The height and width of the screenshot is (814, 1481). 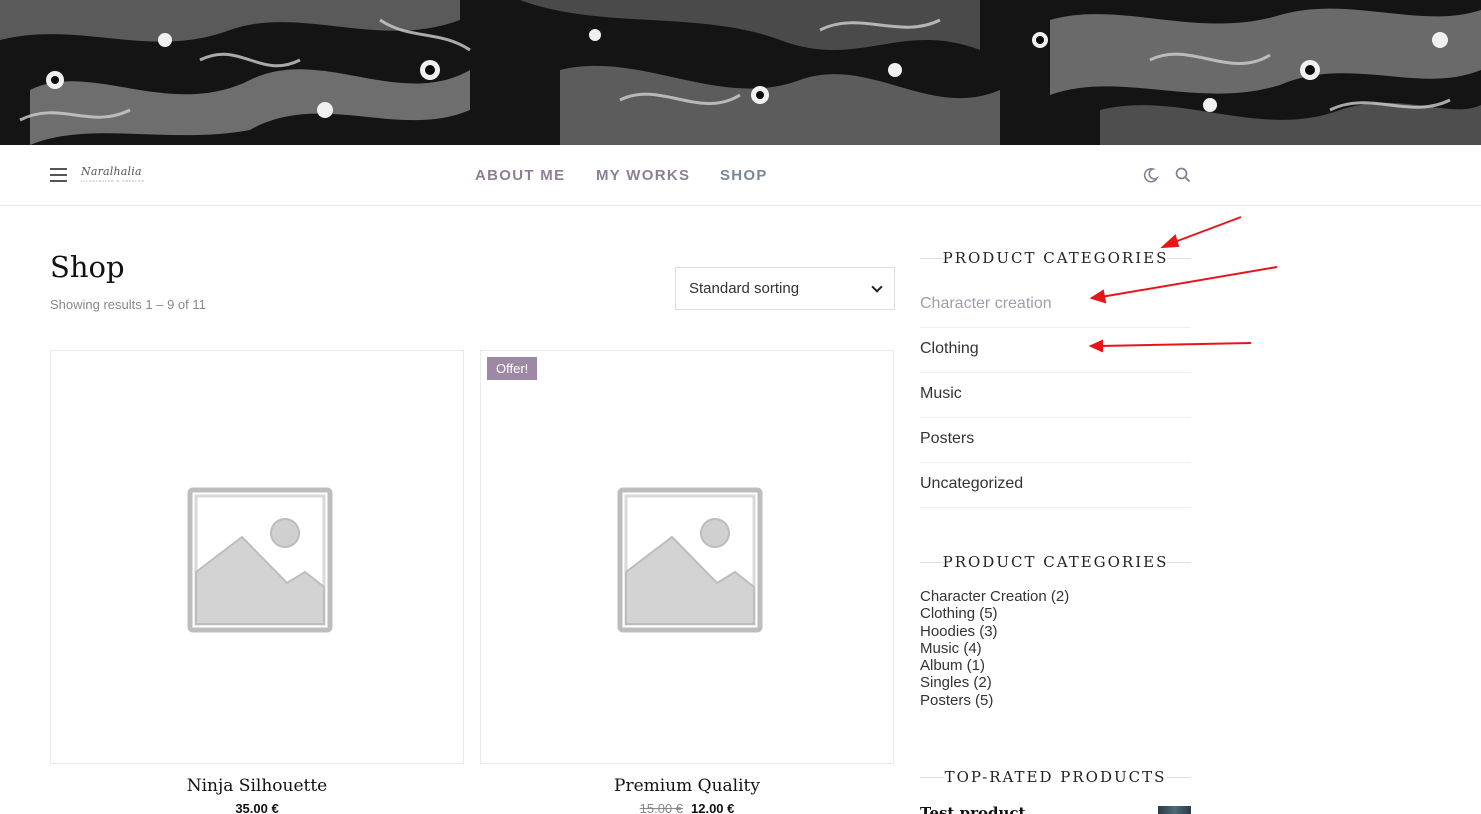 I want to click on widget-title-product-categories: PRODUCT CATEGORIES, so click(x=1055, y=258).